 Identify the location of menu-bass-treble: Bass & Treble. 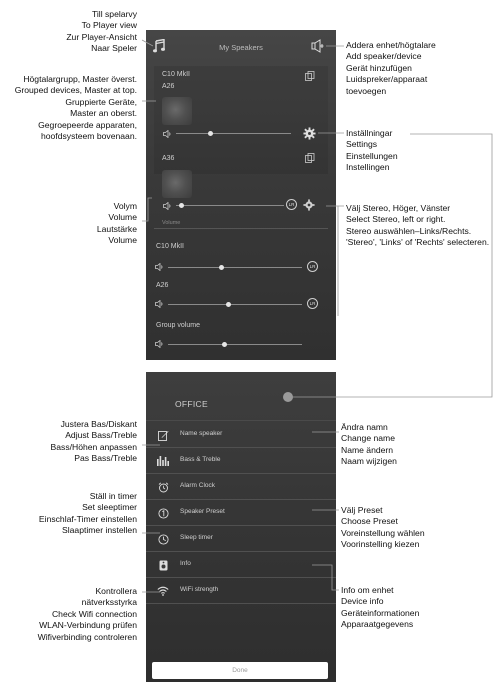
(241, 461).